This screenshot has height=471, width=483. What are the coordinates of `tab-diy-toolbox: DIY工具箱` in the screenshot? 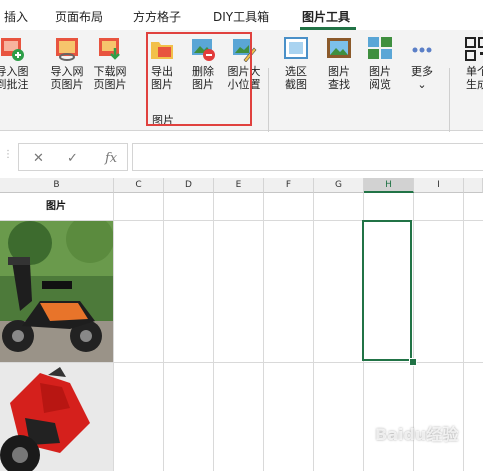 It's located at (241, 16).